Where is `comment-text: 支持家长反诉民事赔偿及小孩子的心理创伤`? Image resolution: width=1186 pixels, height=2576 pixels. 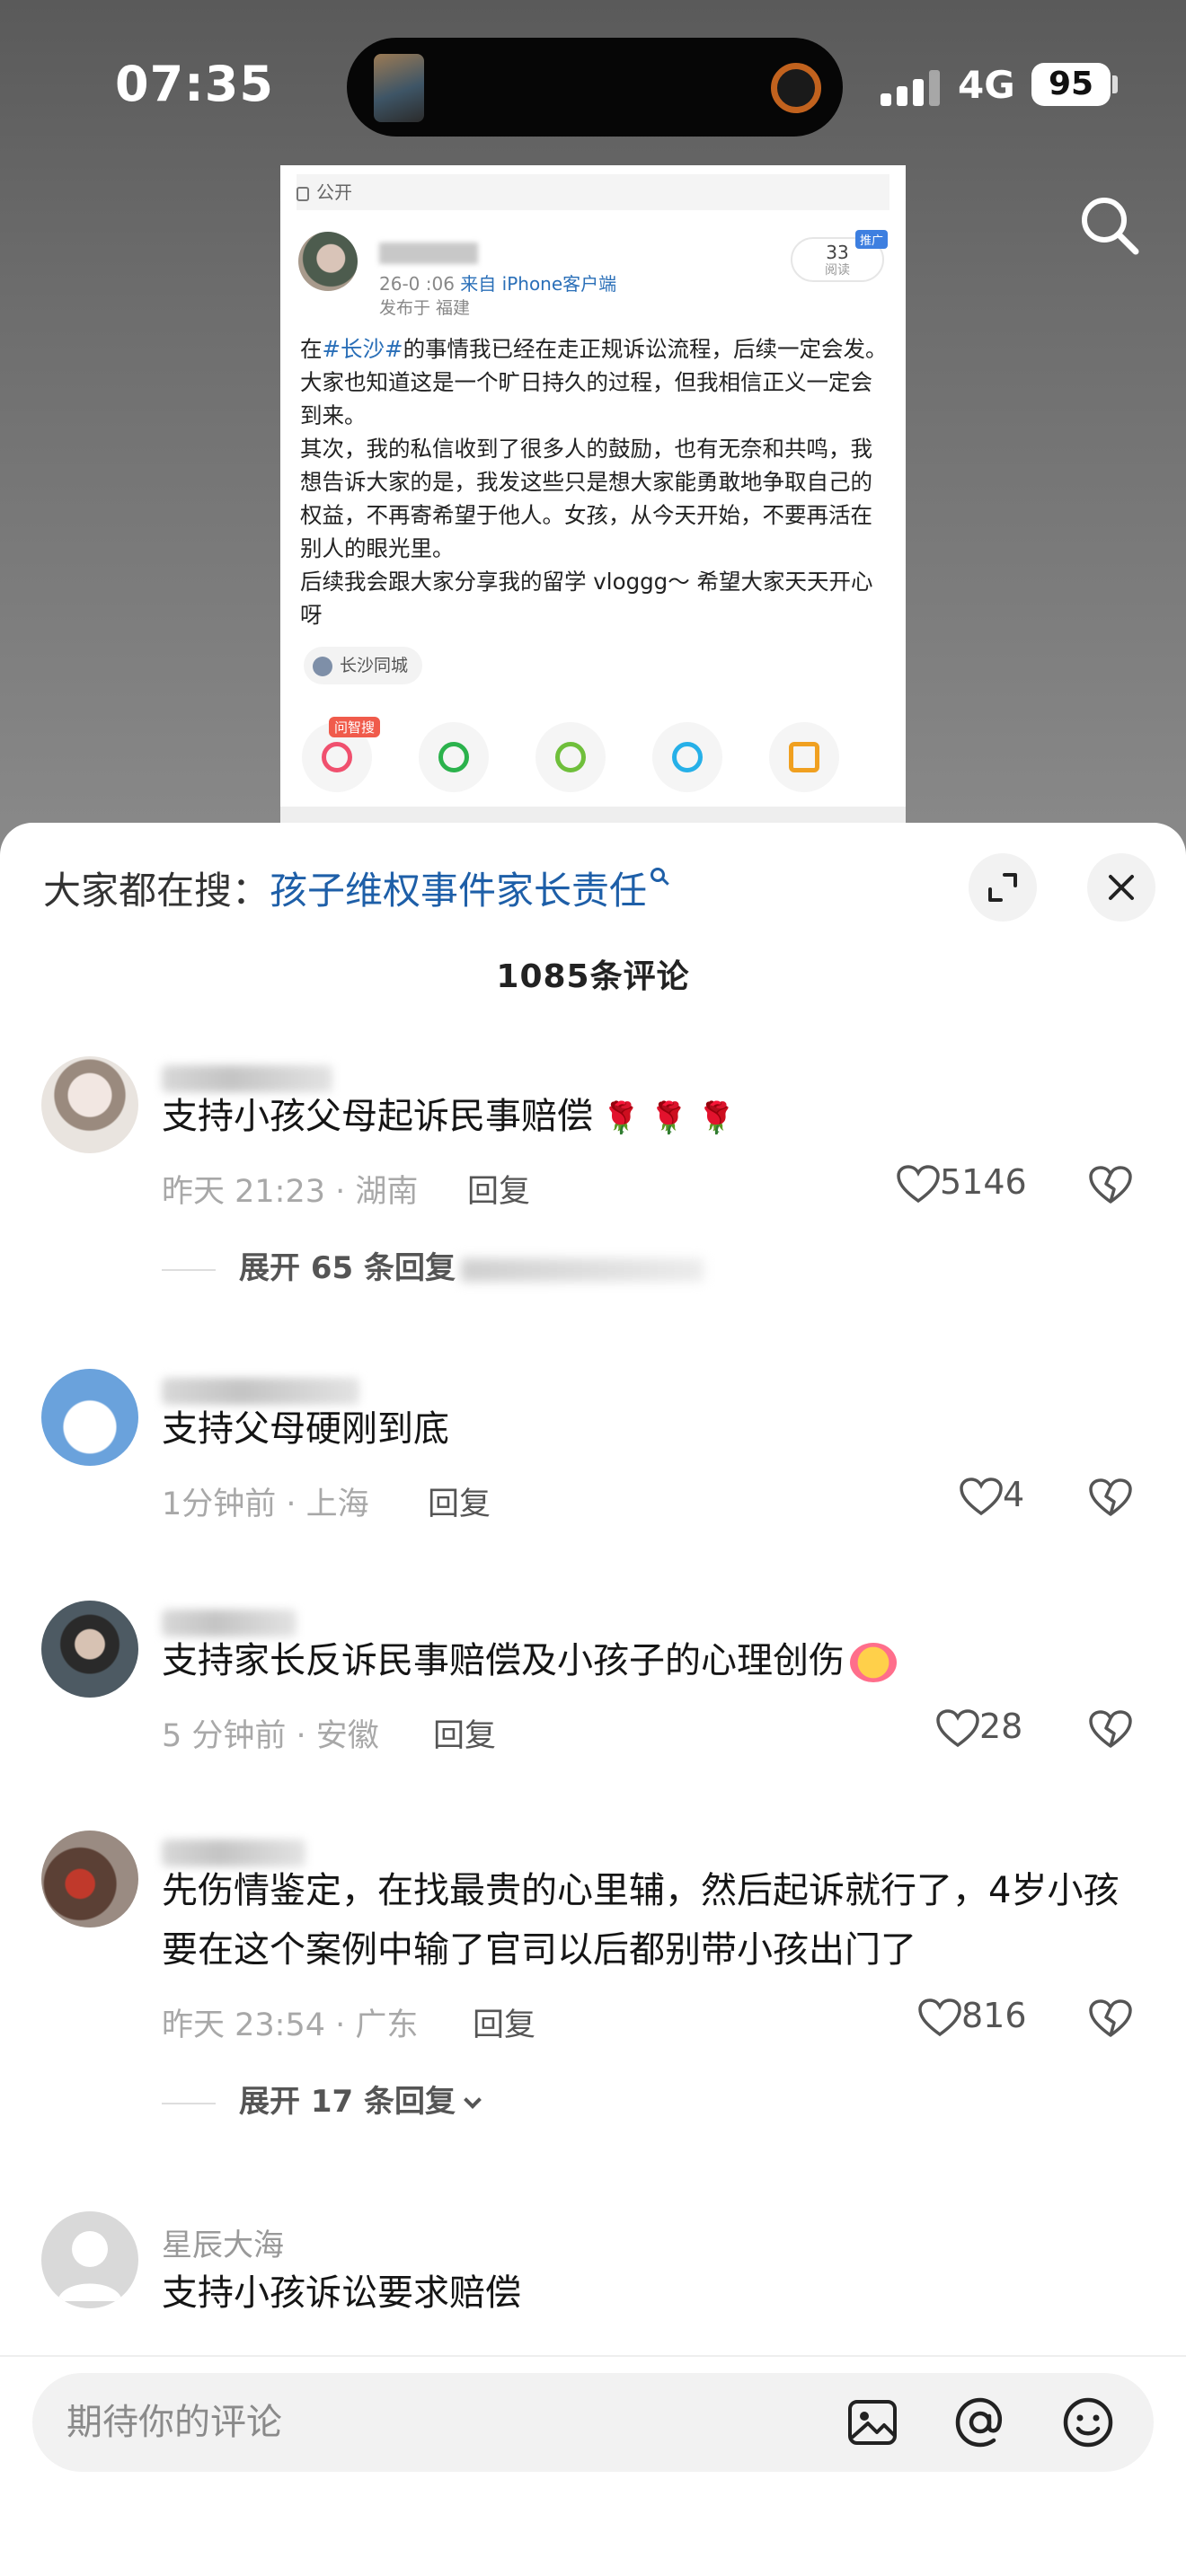
comment-text: 支持家长反诉民事赔偿及小孩子的心理创伤 is located at coordinates (656, 1660).